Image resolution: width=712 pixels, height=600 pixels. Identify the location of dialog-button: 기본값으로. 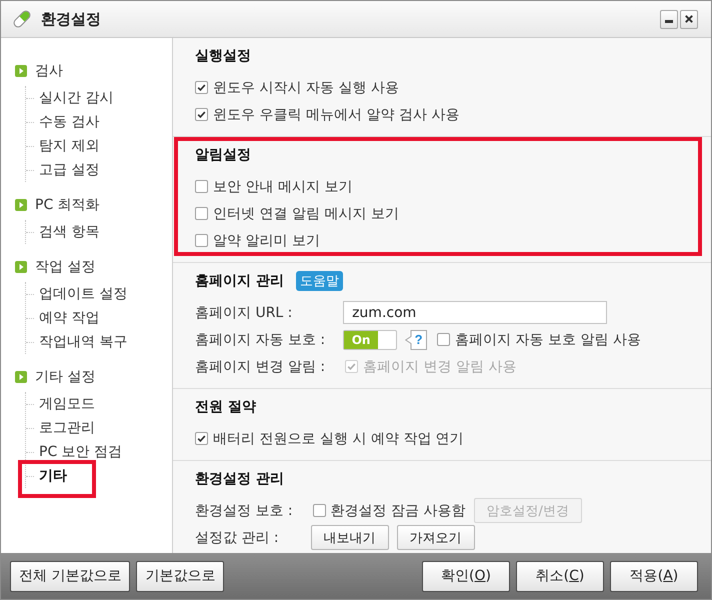
(180, 576).